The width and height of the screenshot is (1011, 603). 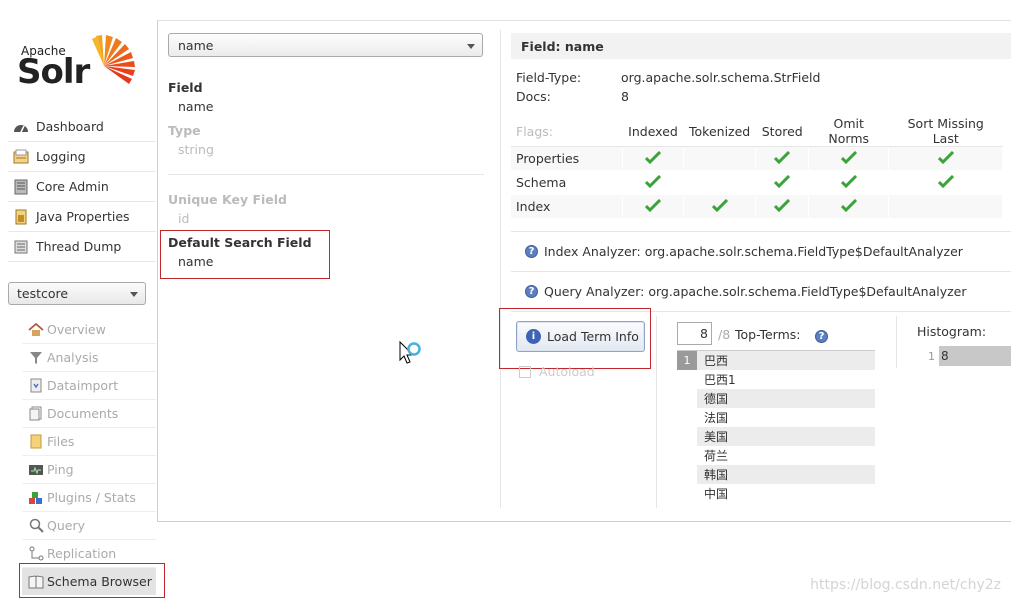 What do you see at coordinates (21, 127) in the screenshot?
I see `dashboard-icon` at bounding box center [21, 127].